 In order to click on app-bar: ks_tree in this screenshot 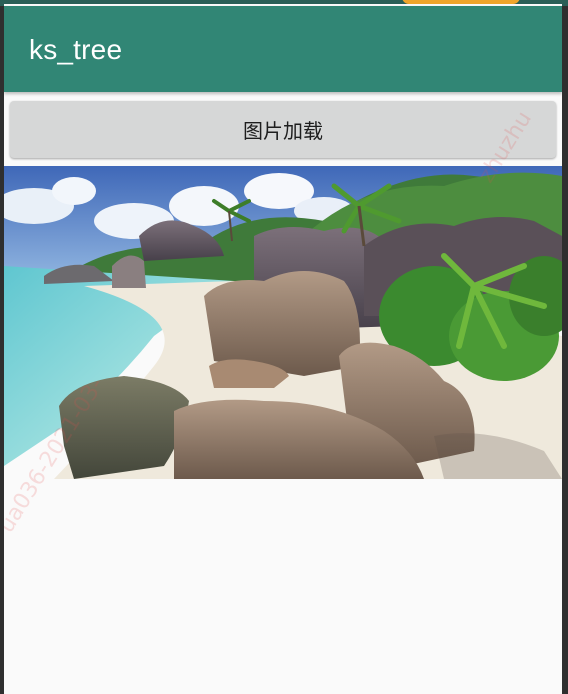, I will do `click(283, 49)`.